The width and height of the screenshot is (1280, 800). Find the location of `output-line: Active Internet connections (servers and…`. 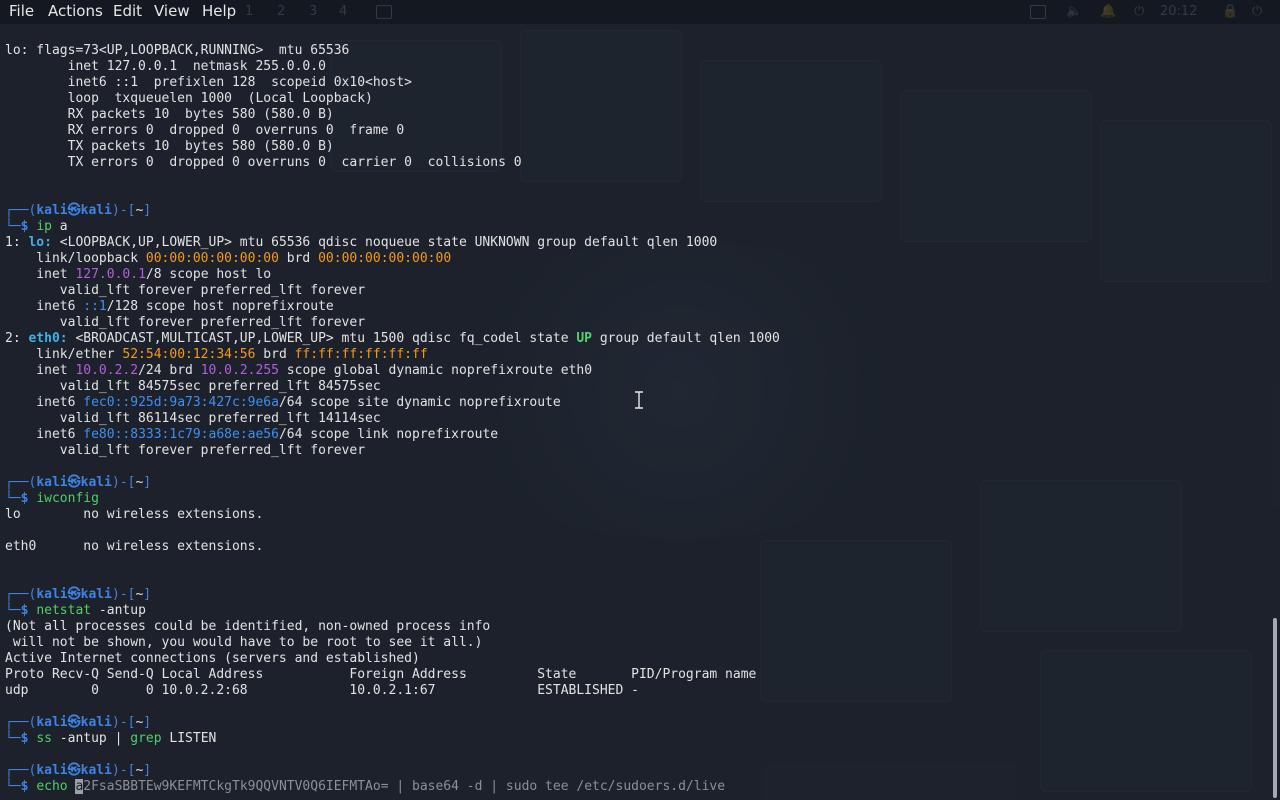

output-line: Active Internet connections (servers and… is located at coordinates (212, 658).